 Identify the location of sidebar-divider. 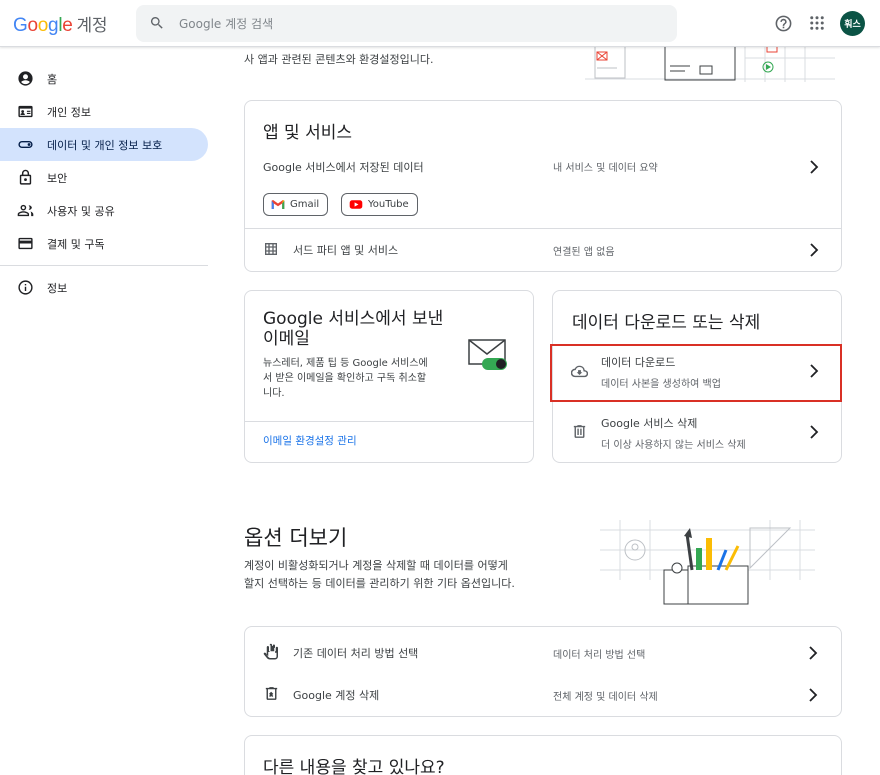
(104, 265).